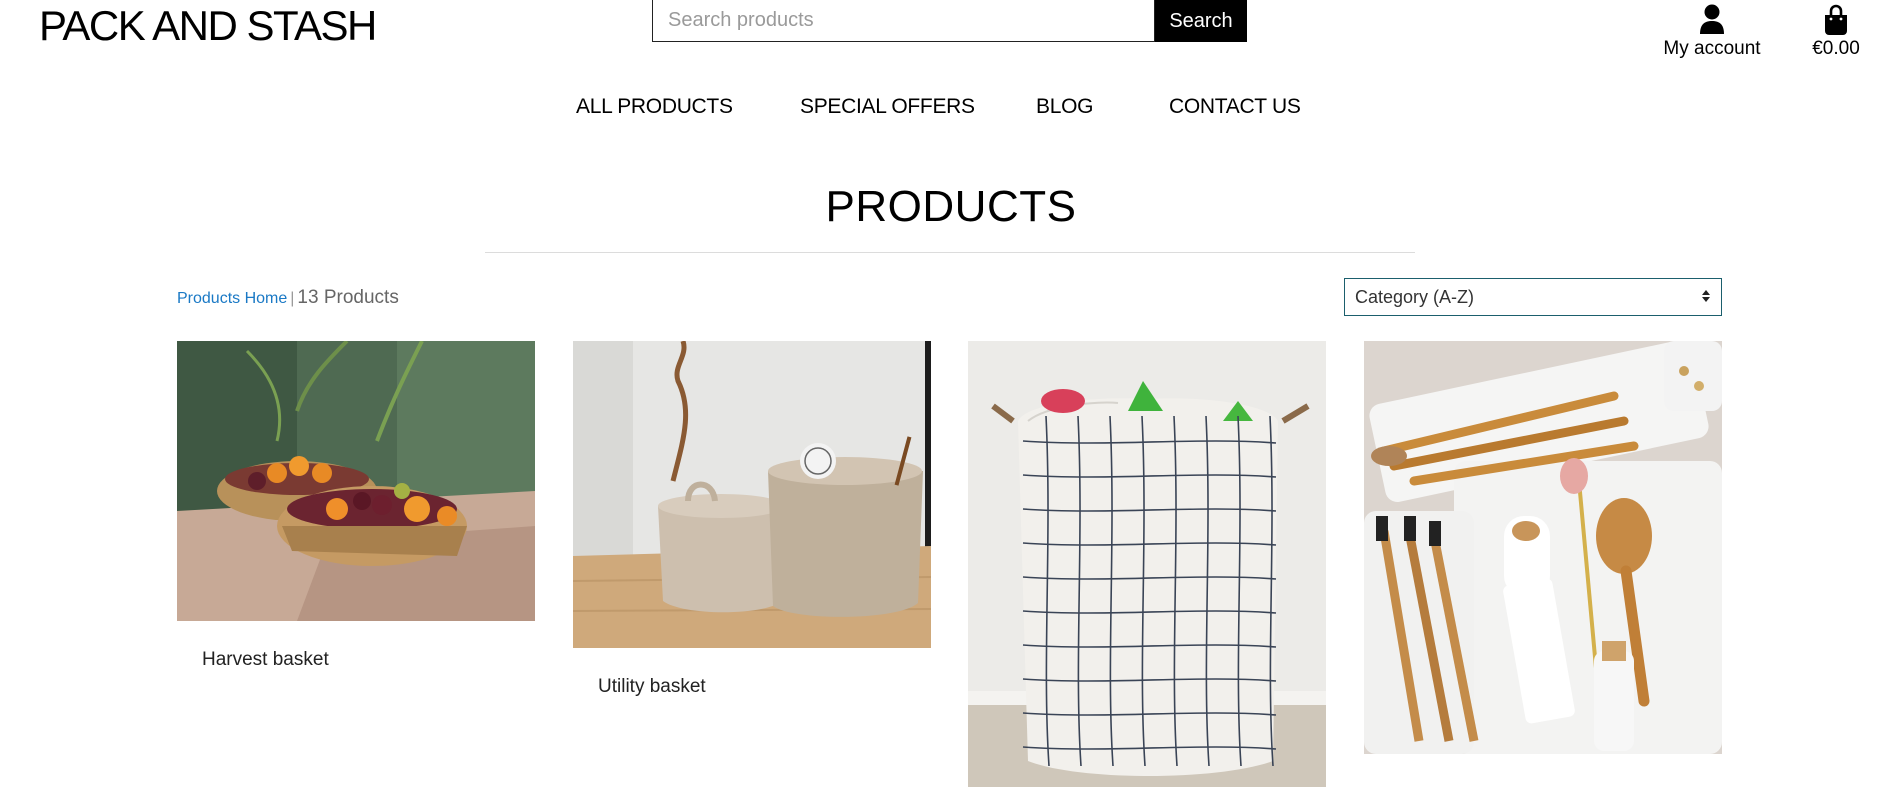 The width and height of the screenshot is (1902, 787). Describe the element at coordinates (752, 687) in the screenshot. I see `product-name: Utility basket` at that location.